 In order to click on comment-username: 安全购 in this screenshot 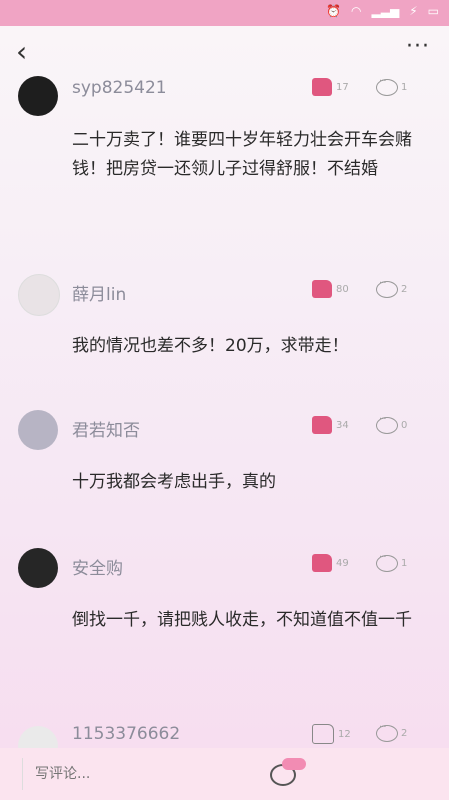, I will do `click(97, 566)`.